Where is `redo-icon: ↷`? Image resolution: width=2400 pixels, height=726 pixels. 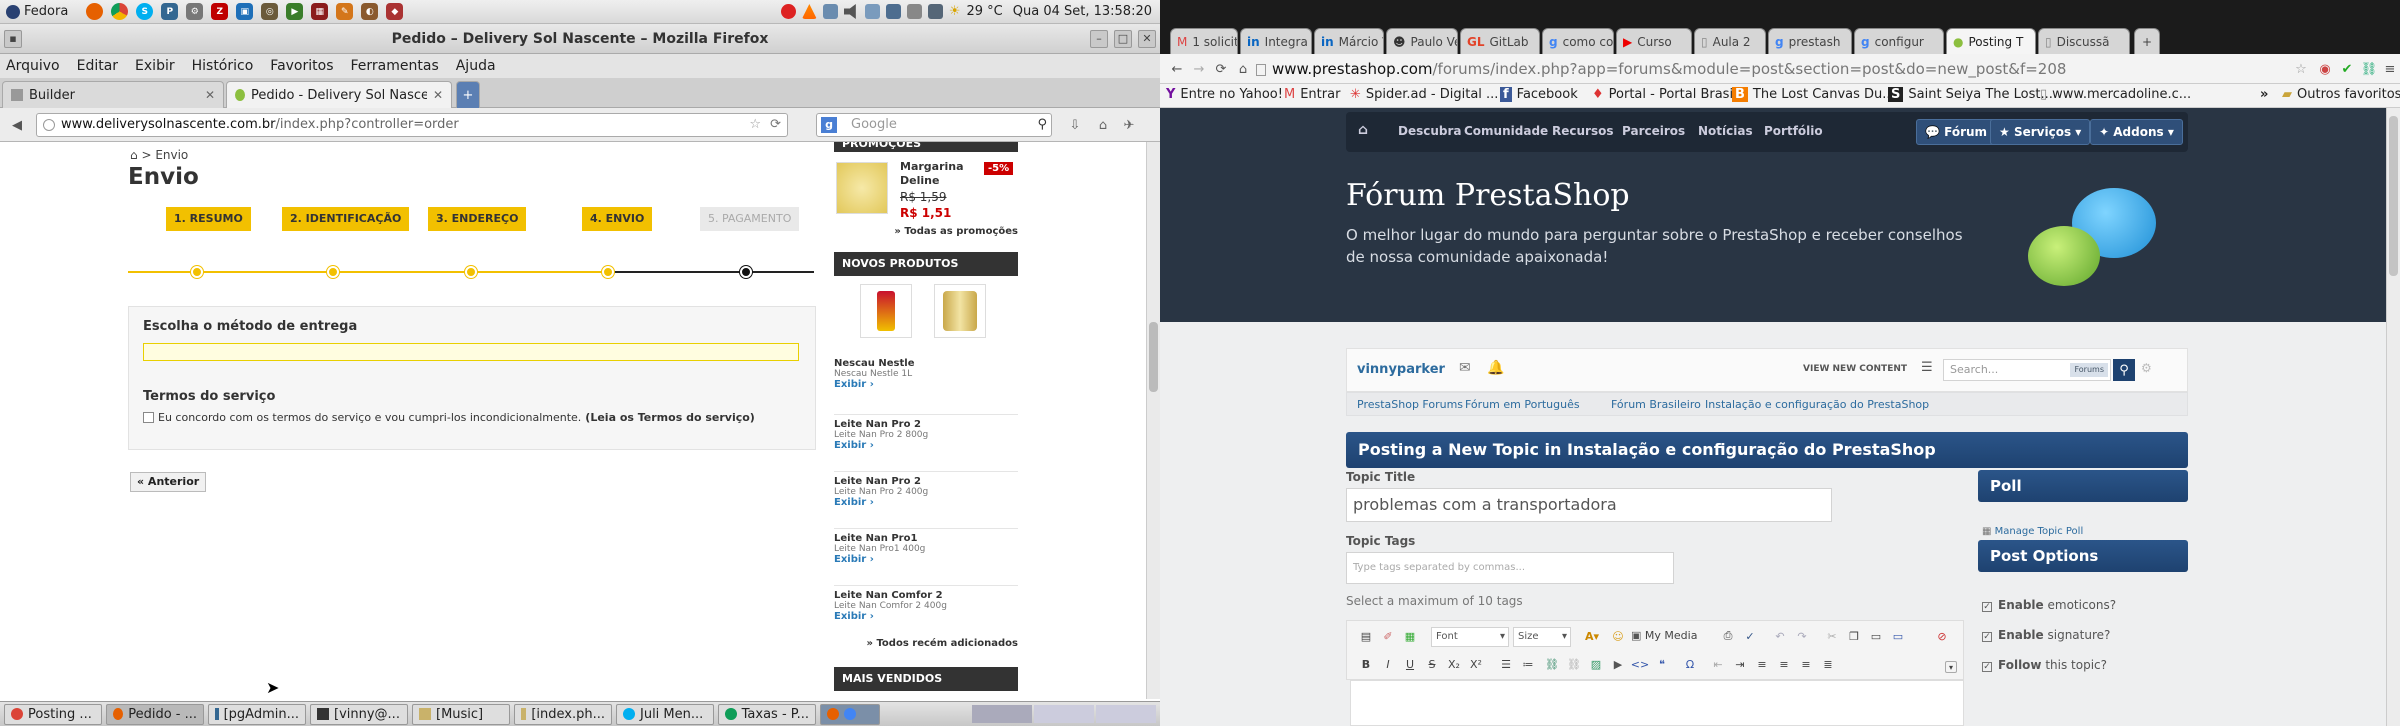
redo-icon: ↷ is located at coordinates (1802, 636).